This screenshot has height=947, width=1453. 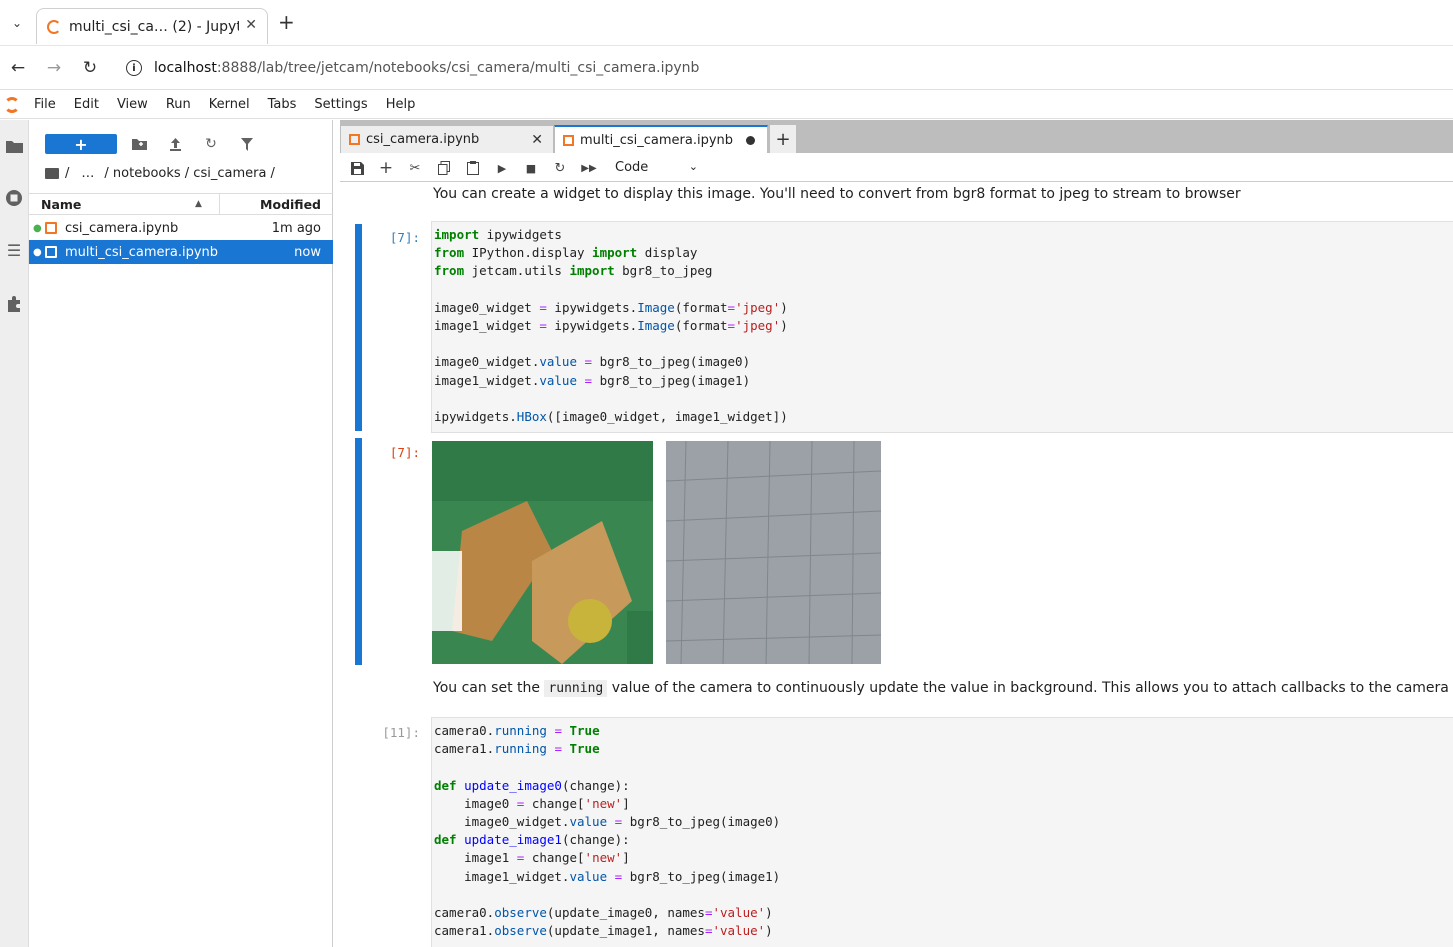 I want to click on camera0-image, so click(x=542, y=552).